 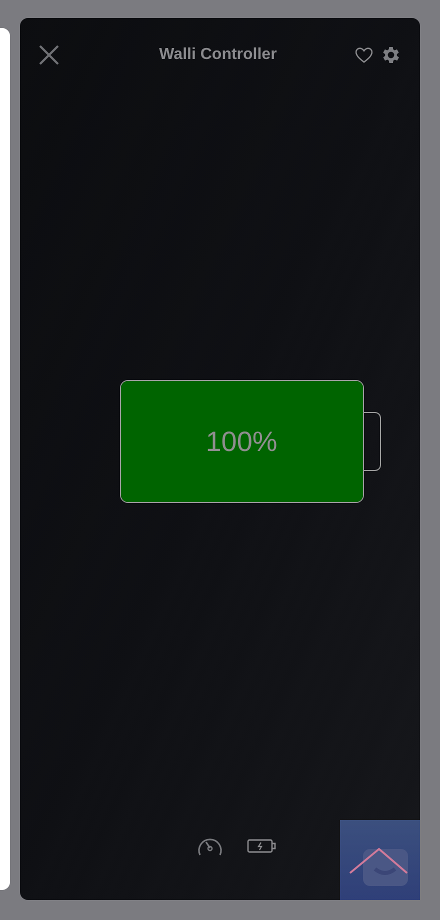 I want to click on close-icon, so click(x=49, y=55).